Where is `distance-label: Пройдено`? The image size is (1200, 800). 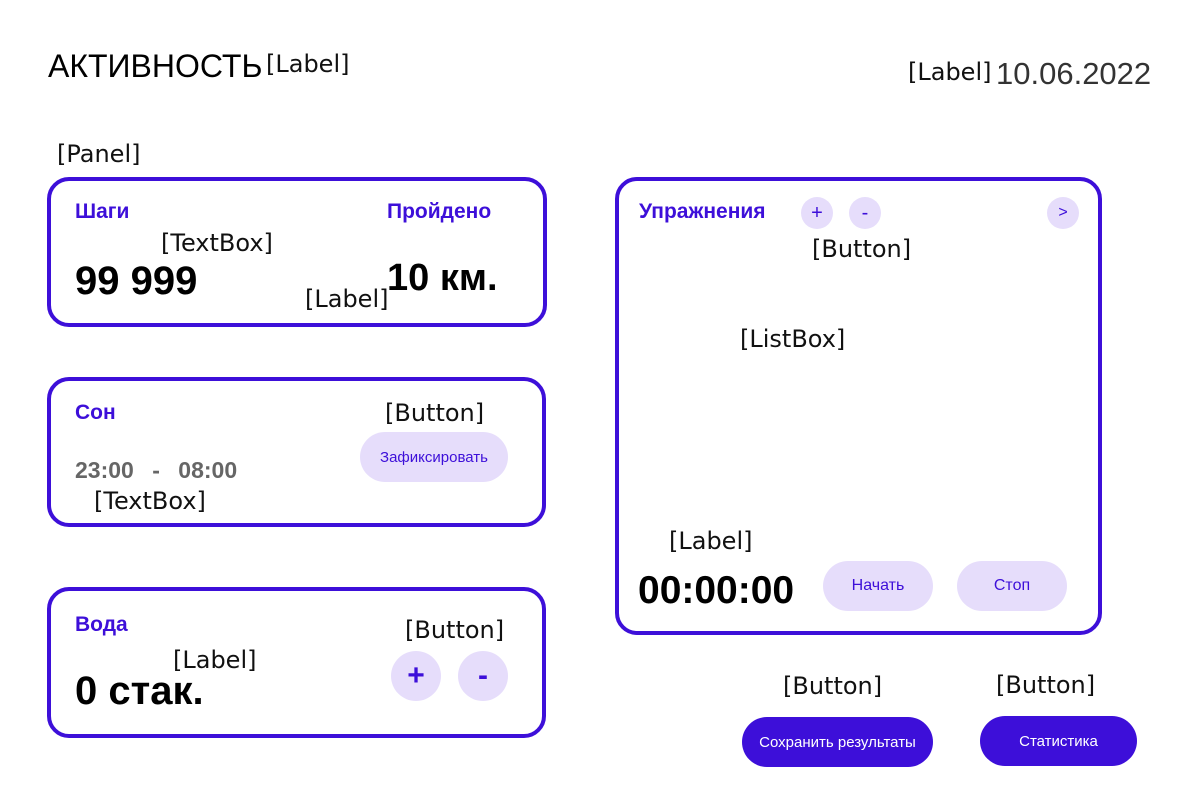
distance-label: Пройдено is located at coordinates (439, 211).